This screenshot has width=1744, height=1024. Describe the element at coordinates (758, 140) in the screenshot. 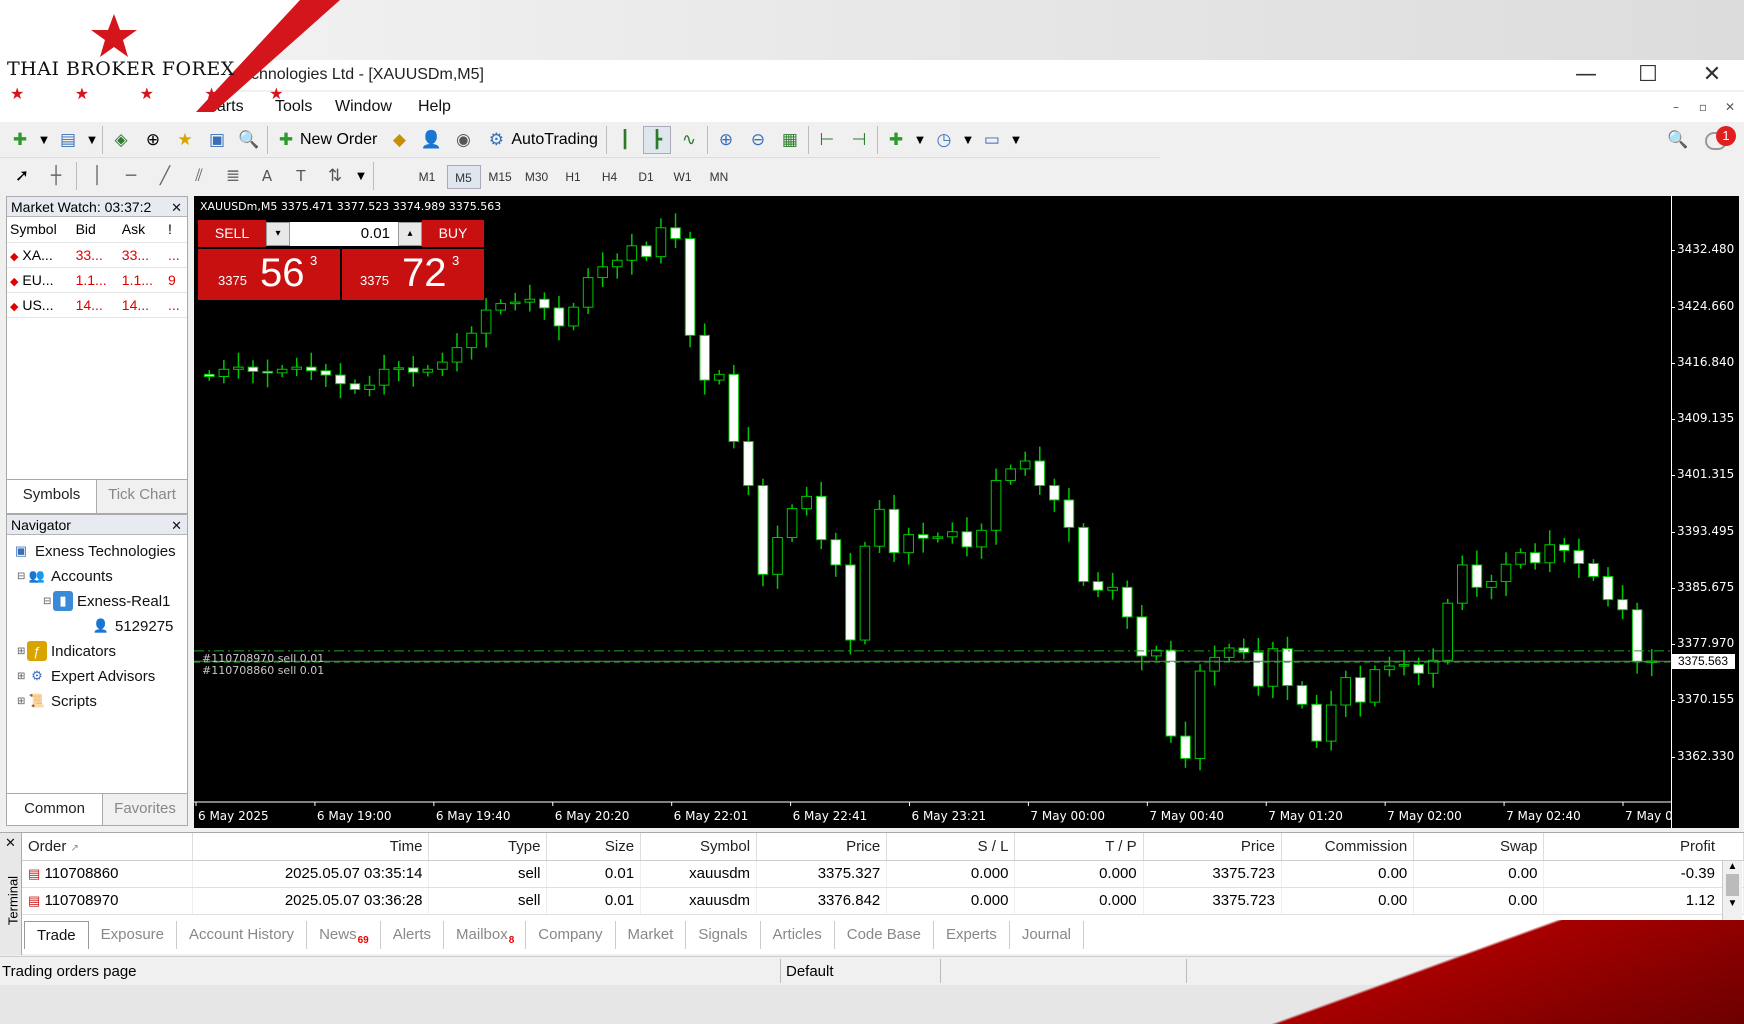

I see `zoom-out-icon: ⊖` at that location.